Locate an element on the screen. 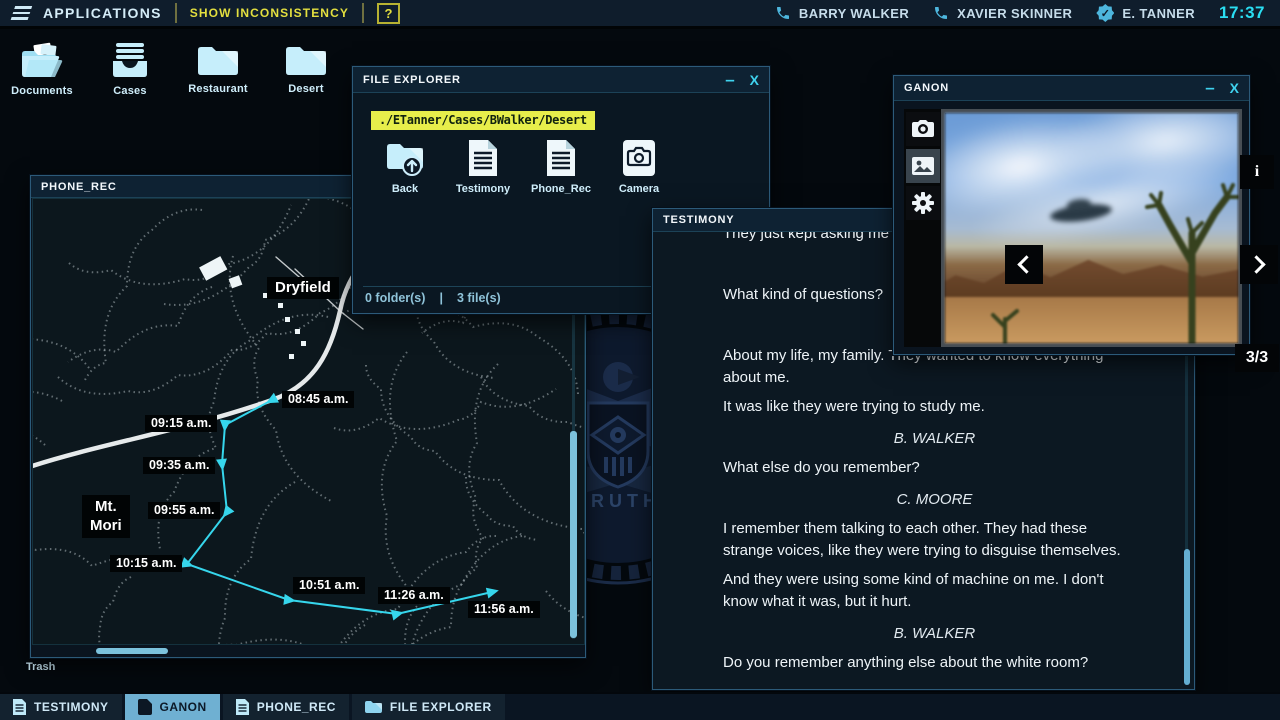  folder-up-icon is located at coordinates (405, 160).